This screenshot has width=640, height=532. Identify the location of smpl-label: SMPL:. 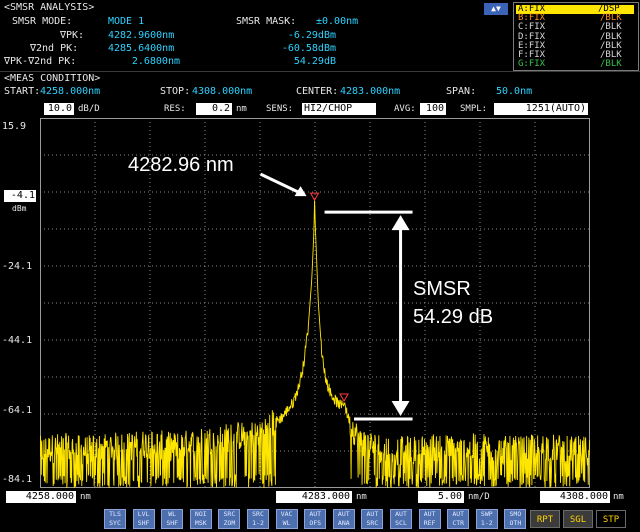
(474, 109).